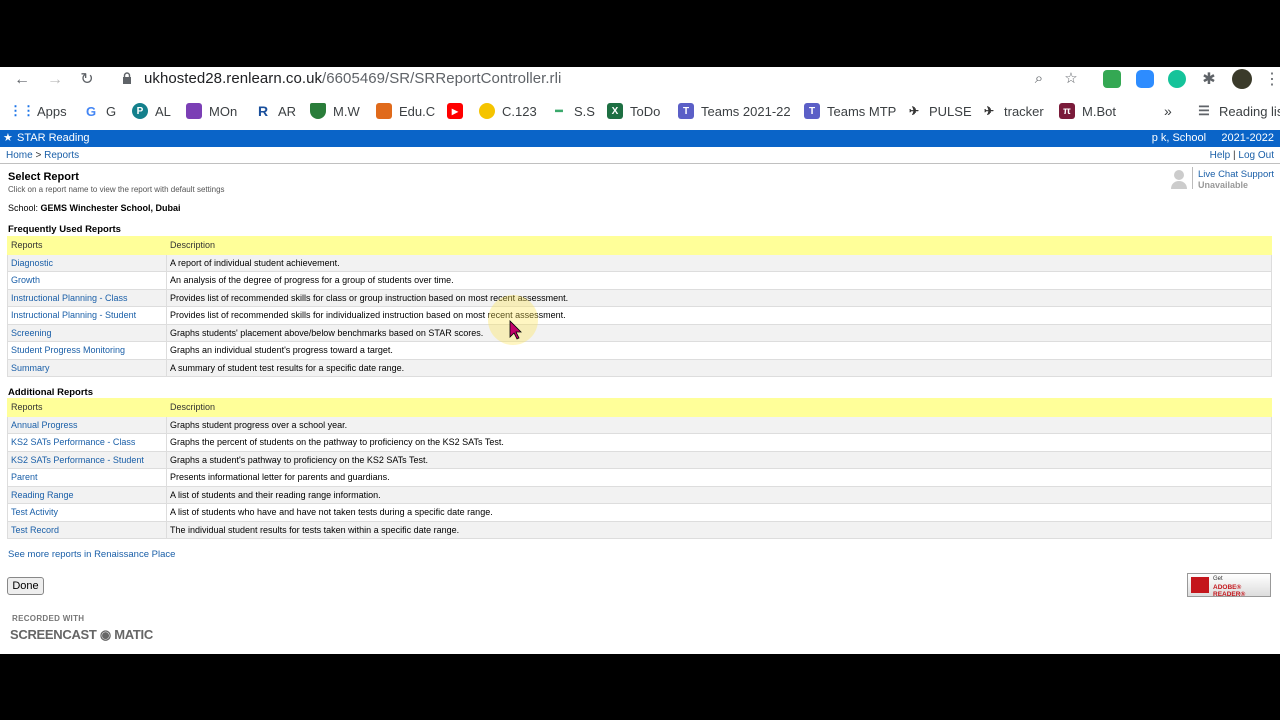 The image size is (1280, 720). I want to click on report-link: KS2 SATs Performance - Class, so click(87, 442).